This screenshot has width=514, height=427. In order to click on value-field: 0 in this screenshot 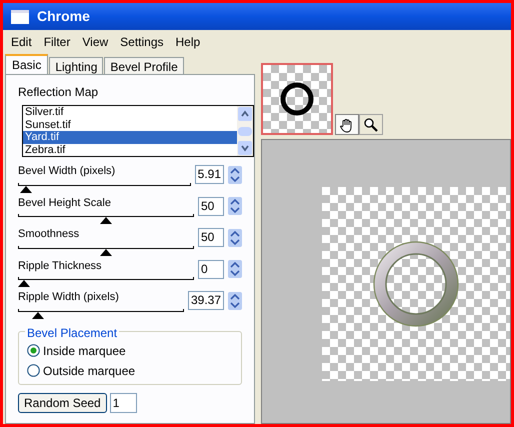, I will do `click(211, 269)`.